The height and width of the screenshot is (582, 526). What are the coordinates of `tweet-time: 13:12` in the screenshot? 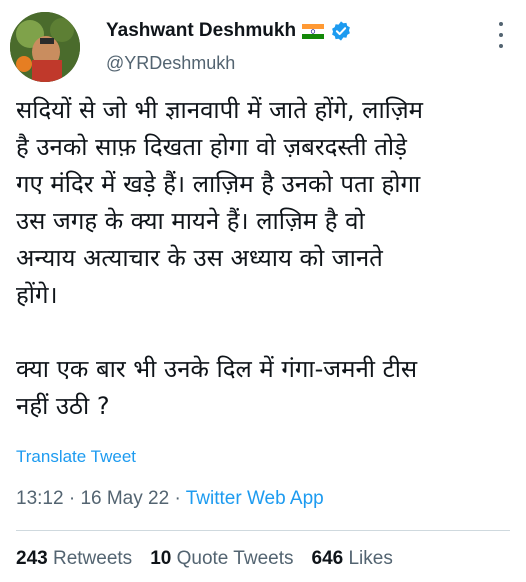 It's located at (40, 498).